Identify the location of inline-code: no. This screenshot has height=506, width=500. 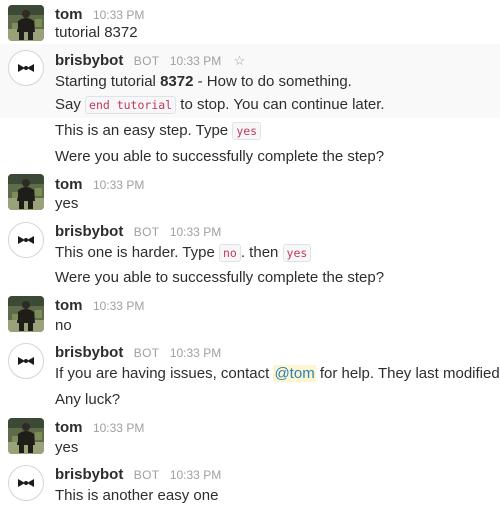
(229, 253).